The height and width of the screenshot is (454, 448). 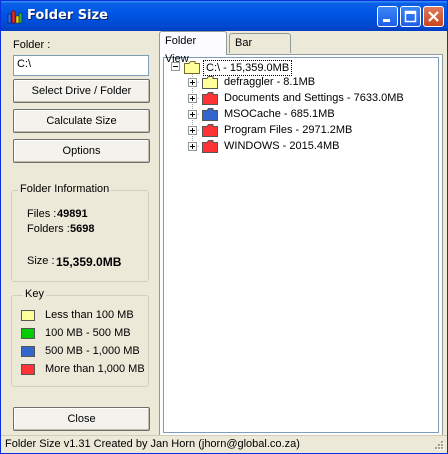 What do you see at coordinates (301, 67) in the screenshot?
I see `tree-root-row: C:\ - 15,359.0MB` at bounding box center [301, 67].